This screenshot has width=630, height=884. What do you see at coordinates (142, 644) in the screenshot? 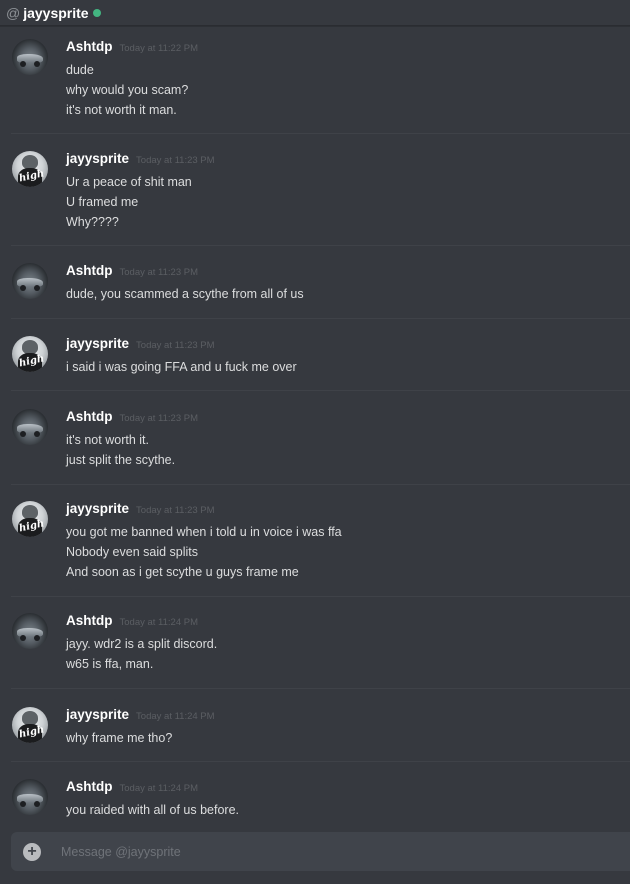
I see `message-line: jayy. wdr2 is a split discord.` at bounding box center [142, 644].